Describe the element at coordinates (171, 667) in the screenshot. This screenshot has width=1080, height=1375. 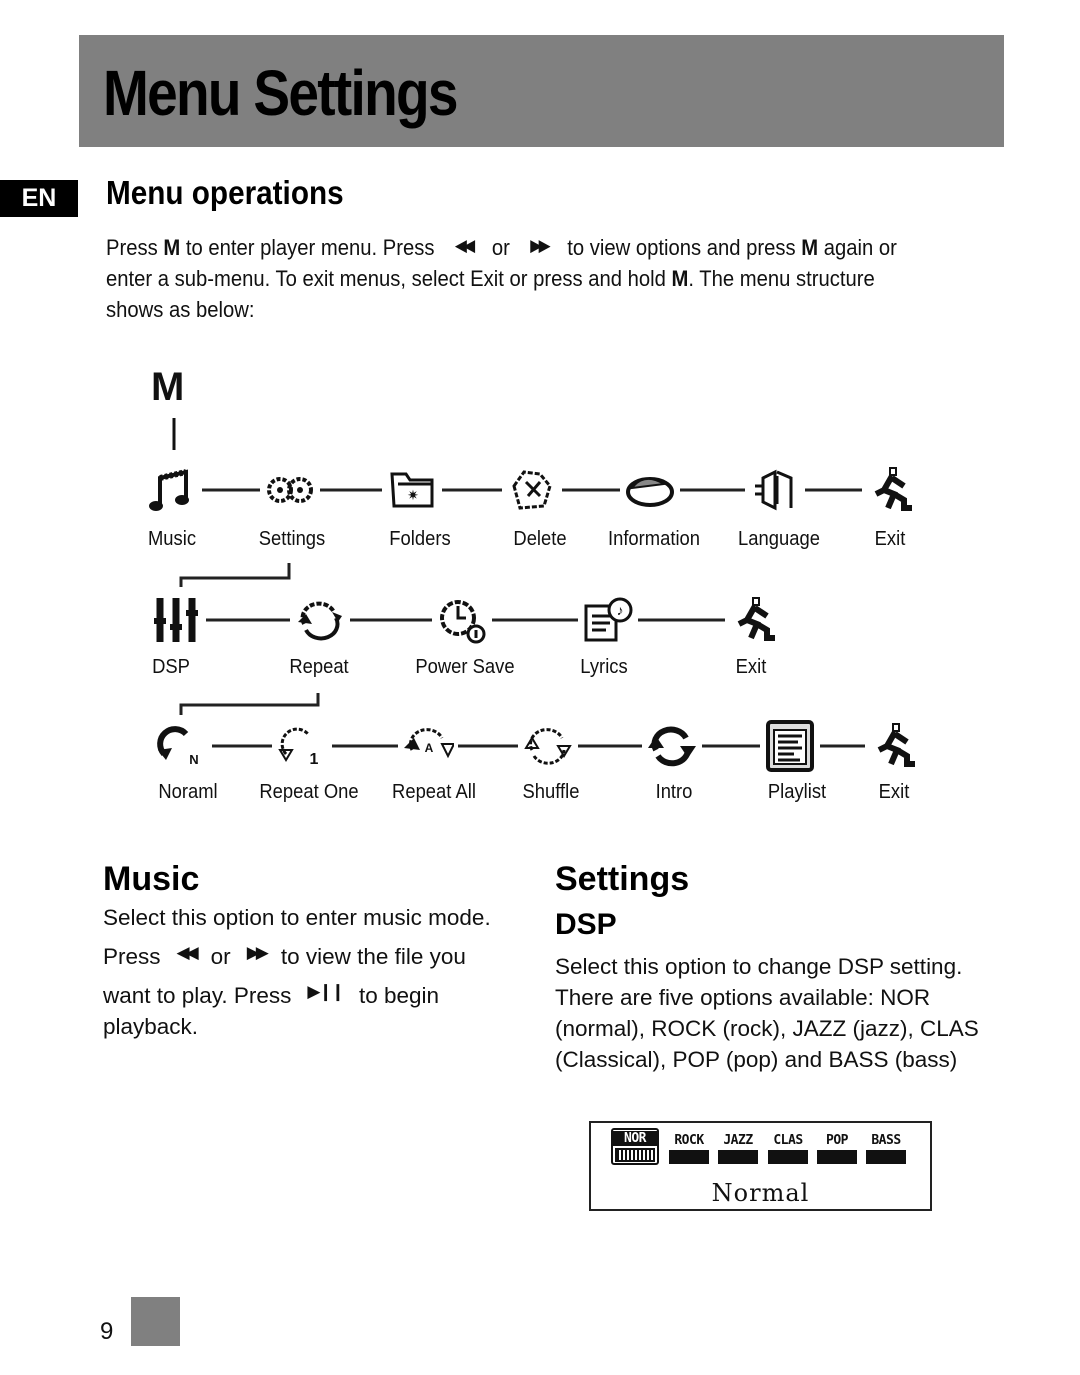
I see `settings-menu-item-label: DSP` at that location.